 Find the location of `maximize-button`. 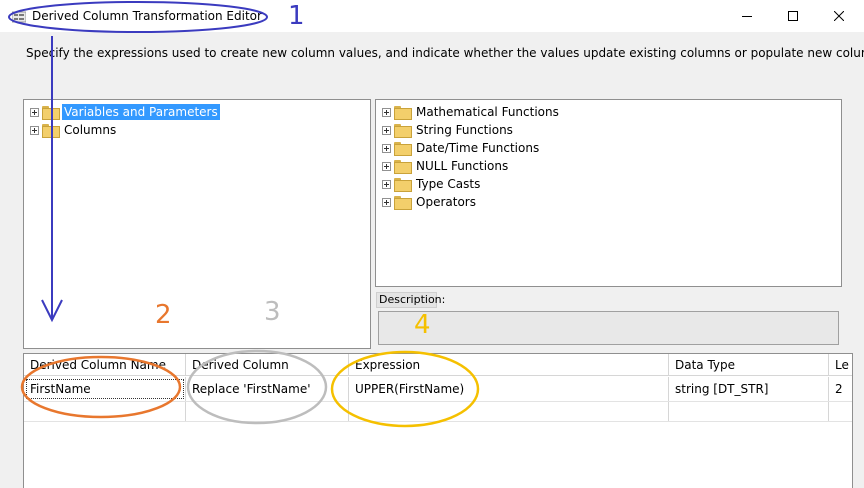

maximize-button is located at coordinates (793, 16).